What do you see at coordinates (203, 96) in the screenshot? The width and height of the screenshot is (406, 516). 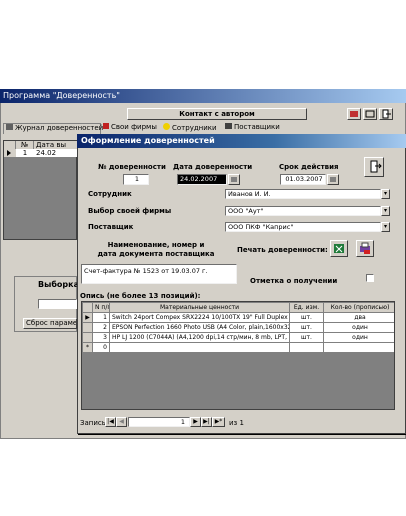 I see `main-window-title: Программа "Доверенность"` at bounding box center [203, 96].